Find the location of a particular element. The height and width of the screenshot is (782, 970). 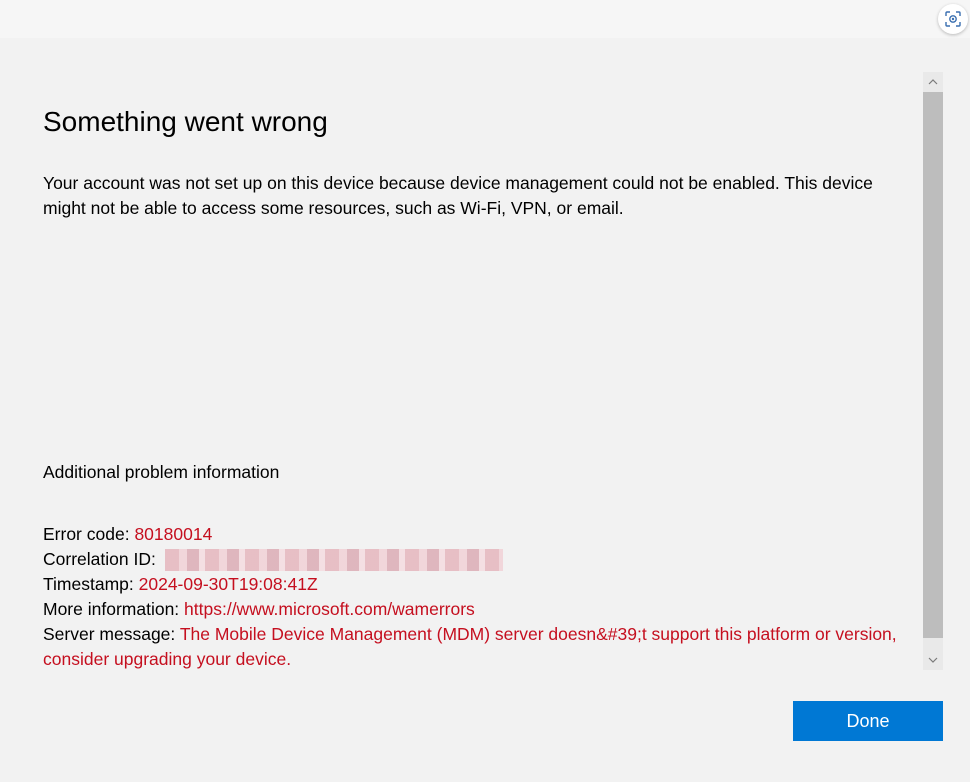

scroll-thumb is located at coordinates (933, 365).